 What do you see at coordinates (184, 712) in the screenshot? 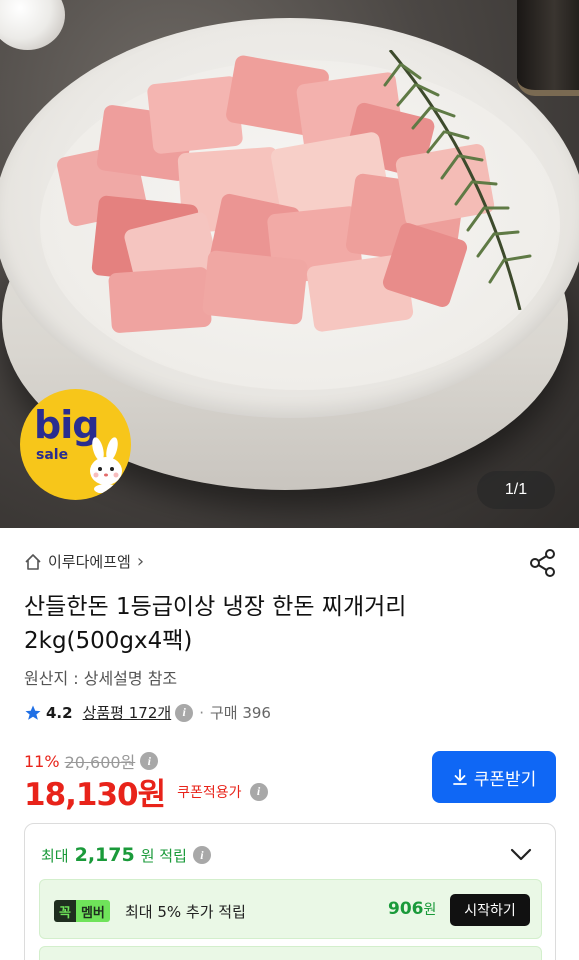
I see `info-icon: i` at bounding box center [184, 712].